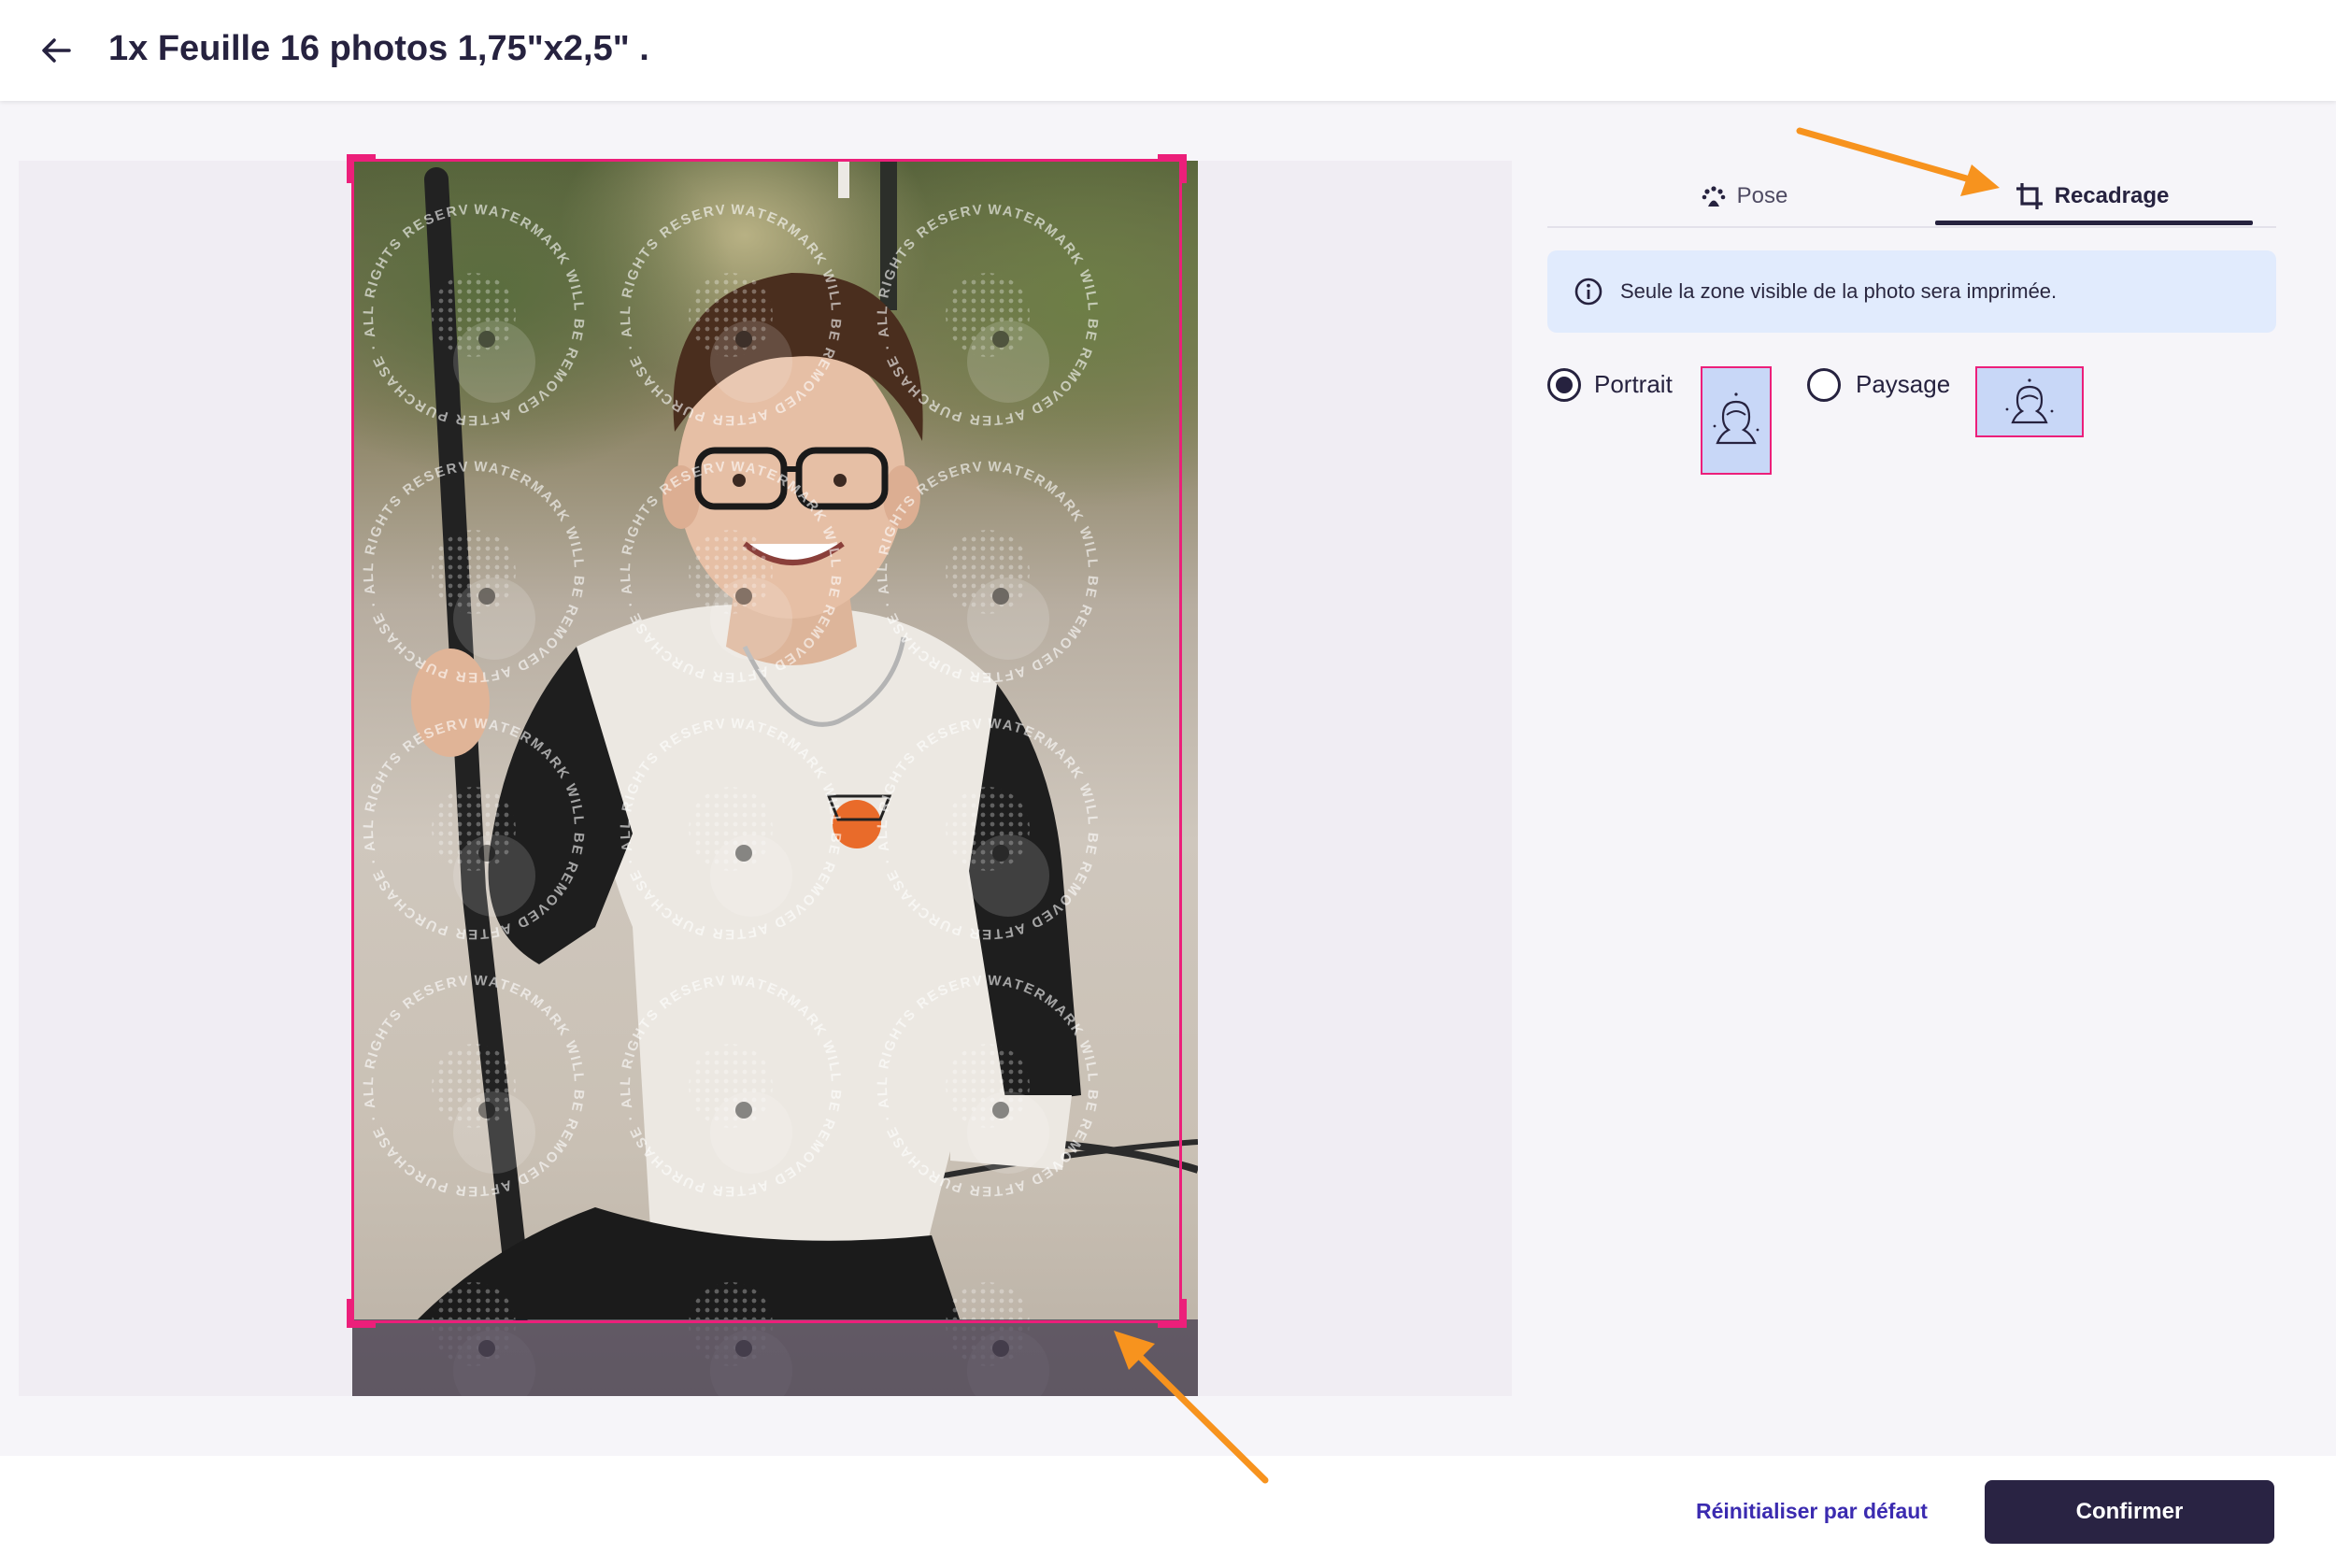 This screenshot has height=1568, width=2336. I want to click on back-button, so click(56, 51).